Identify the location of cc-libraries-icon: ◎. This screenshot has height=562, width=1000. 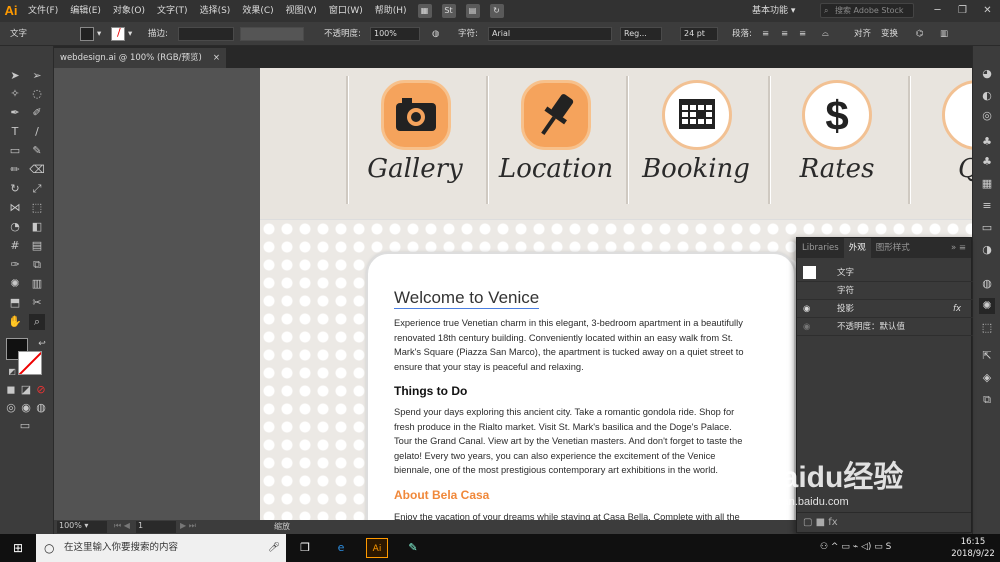
(987, 116).